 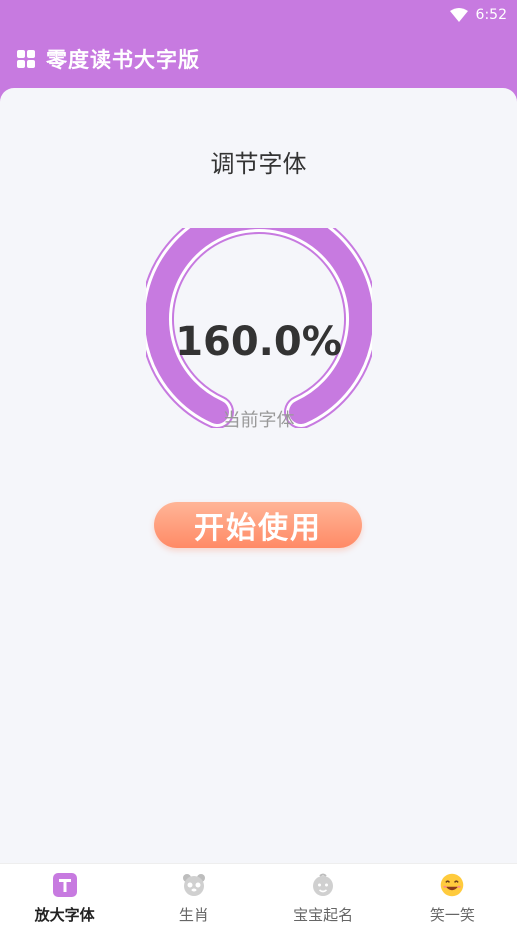 What do you see at coordinates (65, 885) in the screenshot?
I see `font-size-icon` at bounding box center [65, 885].